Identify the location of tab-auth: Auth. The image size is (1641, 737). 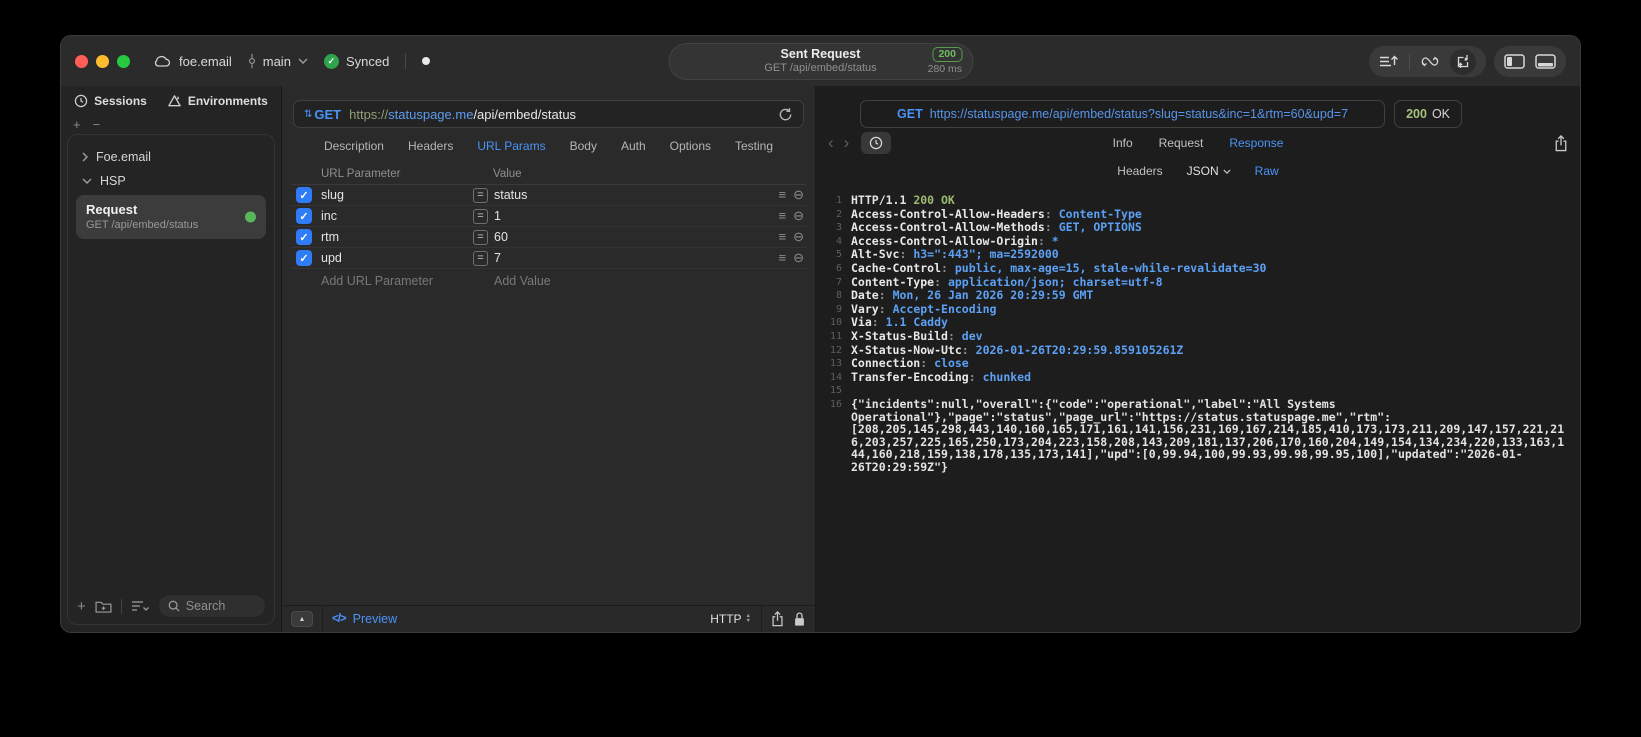
(633, 146).